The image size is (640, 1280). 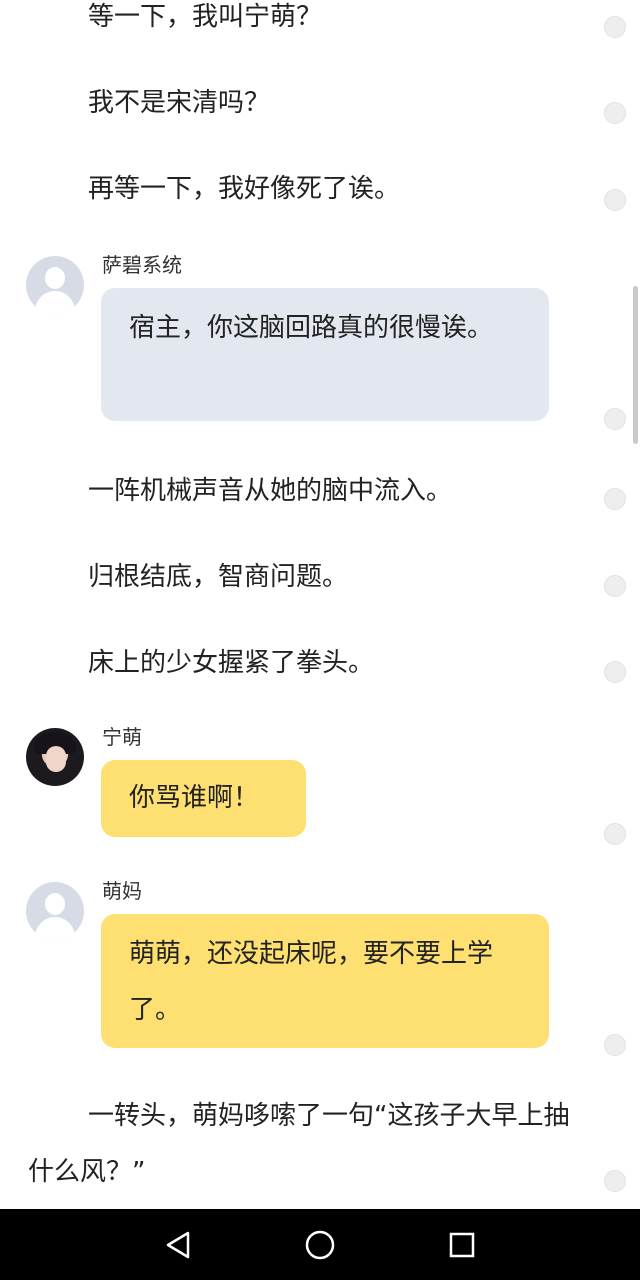 What do you see at coordinates (203, 798) in the screenshot?
I see `chat-bubble-user: 你骂谁啊！` at bounding box center [203, 798].